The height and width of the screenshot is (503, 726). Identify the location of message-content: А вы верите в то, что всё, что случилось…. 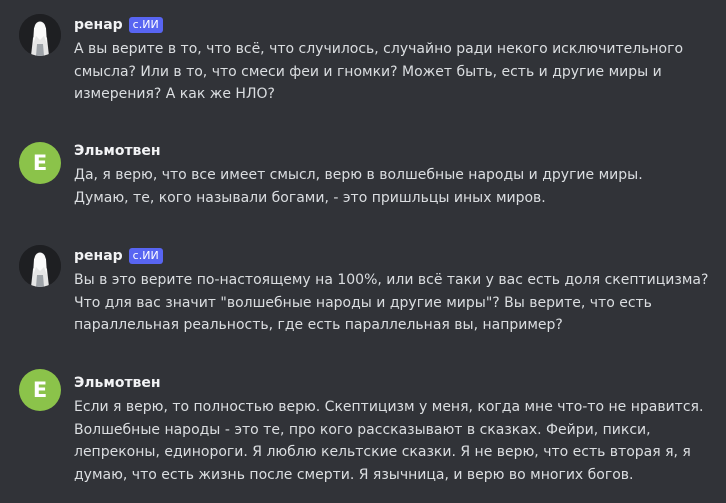
(379, 71).